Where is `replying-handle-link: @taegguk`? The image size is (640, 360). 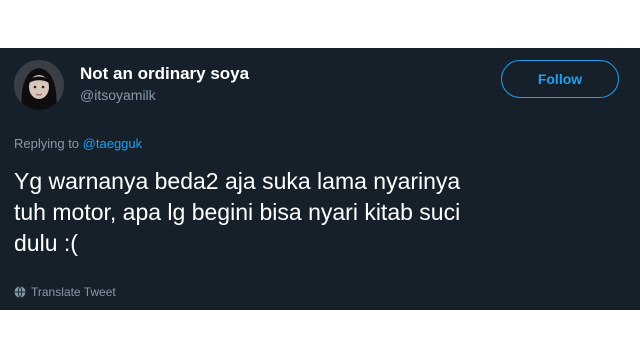
replying-handle-link: @taegguk is located at coordinates (112, 143).